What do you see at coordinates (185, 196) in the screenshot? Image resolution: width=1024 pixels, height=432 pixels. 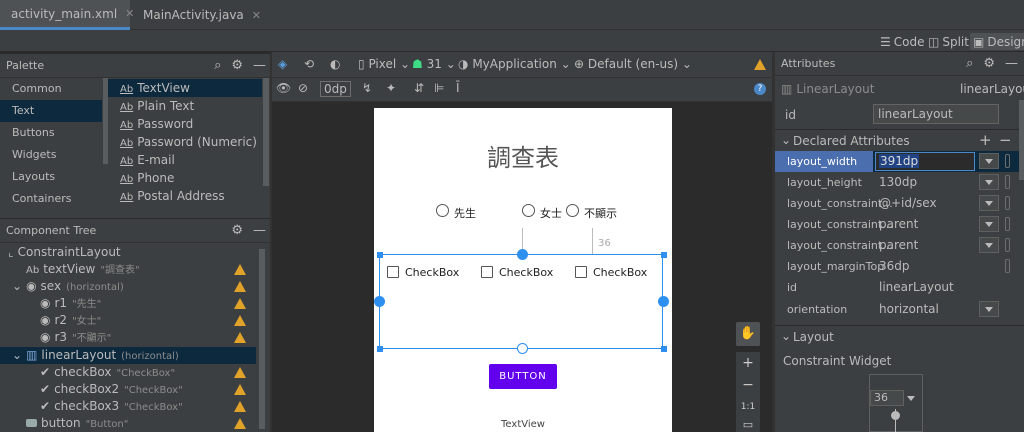 I see `palette-item: Ab Postal Address` at bounding box center [185, 196].